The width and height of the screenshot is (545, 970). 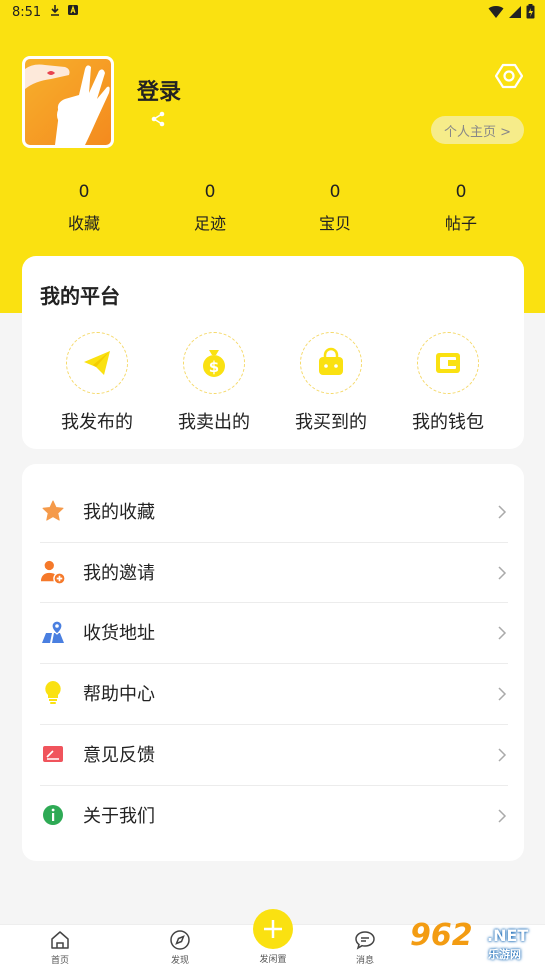 I want to click on compass-icon, so click(x=180, y=940).